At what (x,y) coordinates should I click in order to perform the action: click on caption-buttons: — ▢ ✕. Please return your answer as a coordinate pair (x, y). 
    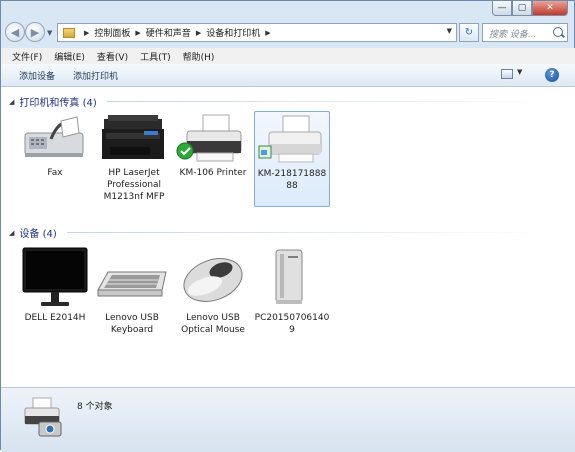
    Looking at the image, I should click on (530, 9).